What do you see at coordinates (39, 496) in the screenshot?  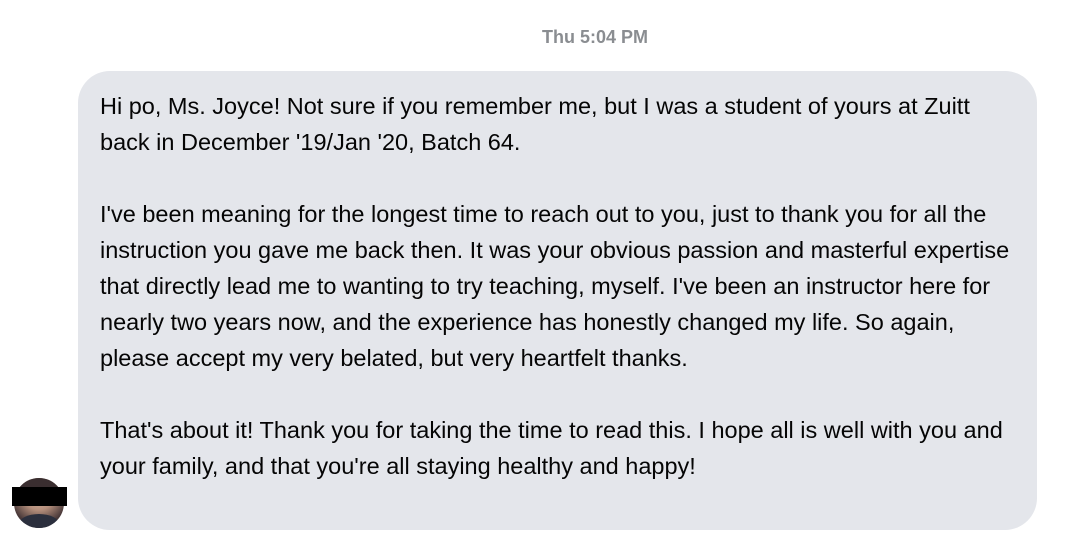 I see `censor-bar` at bounding box center [39, 496].